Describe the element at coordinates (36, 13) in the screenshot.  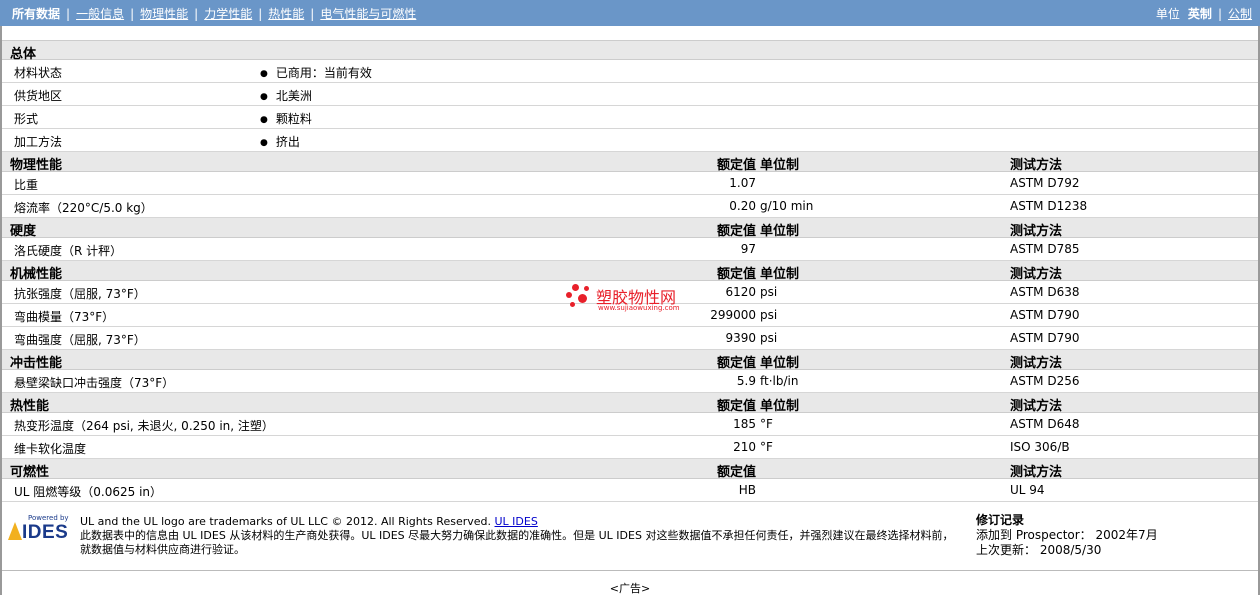
I see `tab-all-data: 所有数据` at that location.